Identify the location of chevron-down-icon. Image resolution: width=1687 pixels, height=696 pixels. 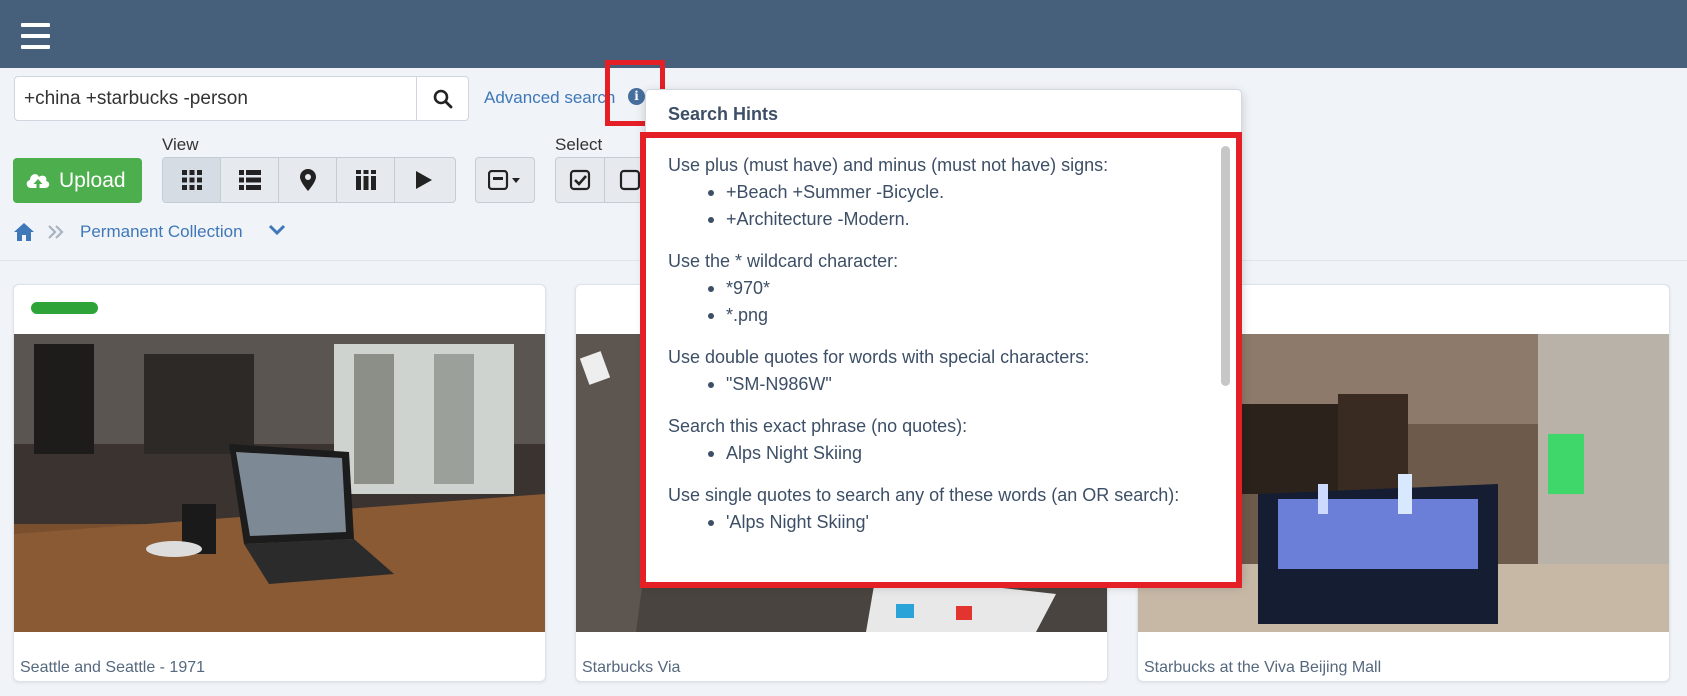
(277, 230).